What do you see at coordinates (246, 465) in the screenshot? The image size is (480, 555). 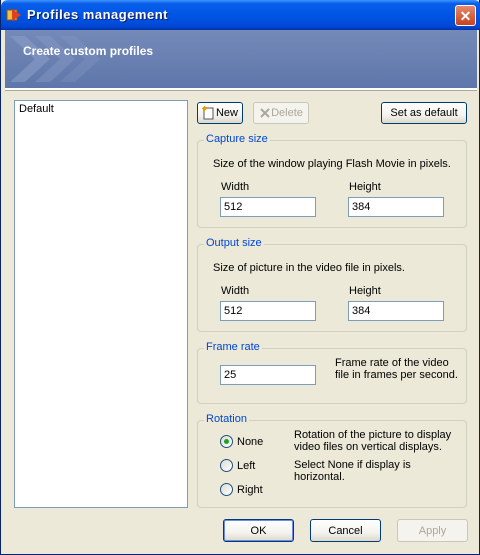 I see `rotation-left-label: Left` at bounding box center [246, 465].